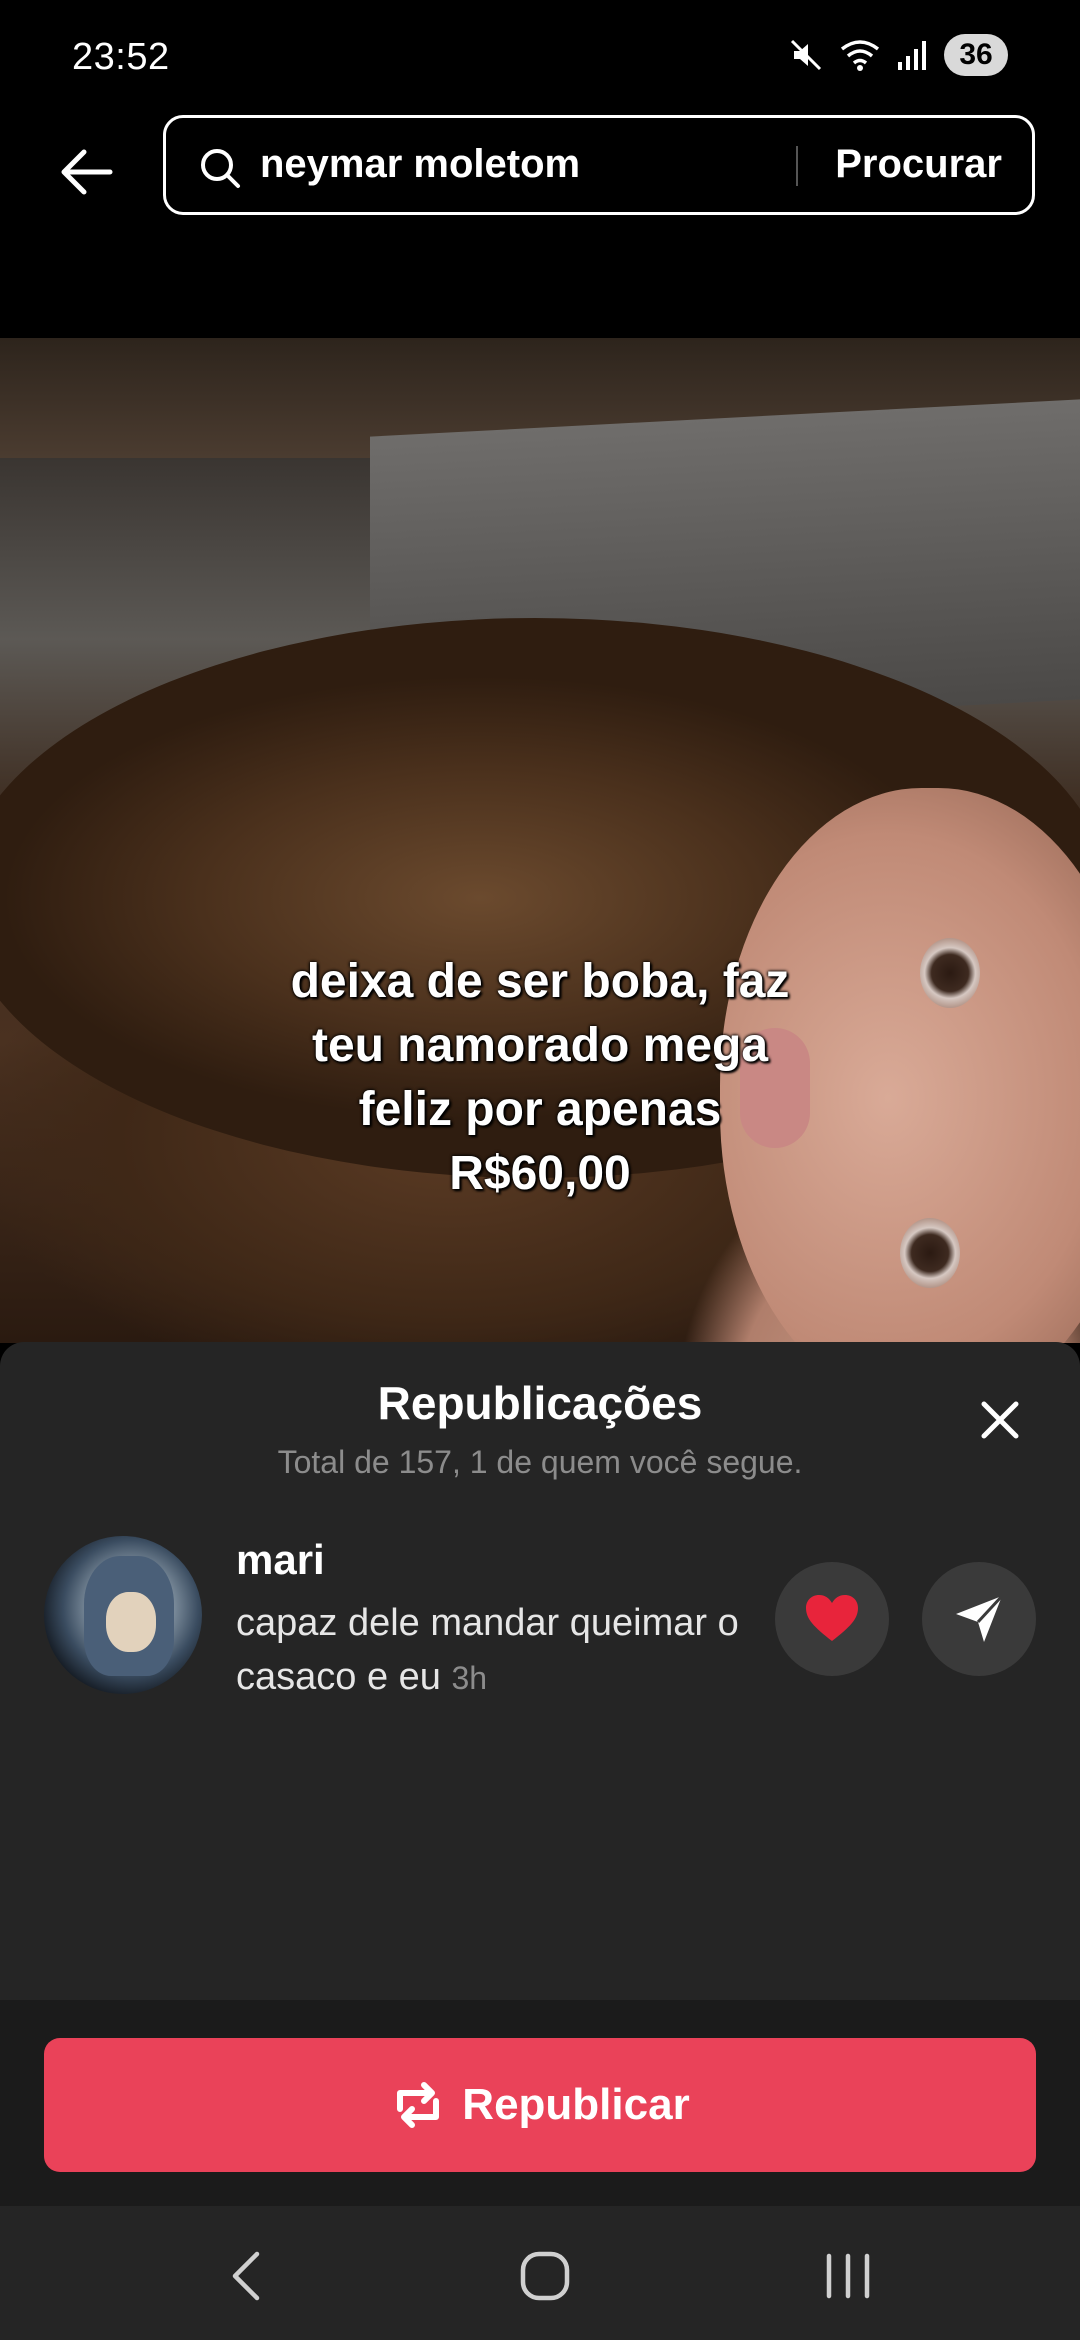 The width and height of the screenshot is (1080, 2340). Describe the element at coordinates (806, 55) in the screenshot. I see `mute-icon` at that location.